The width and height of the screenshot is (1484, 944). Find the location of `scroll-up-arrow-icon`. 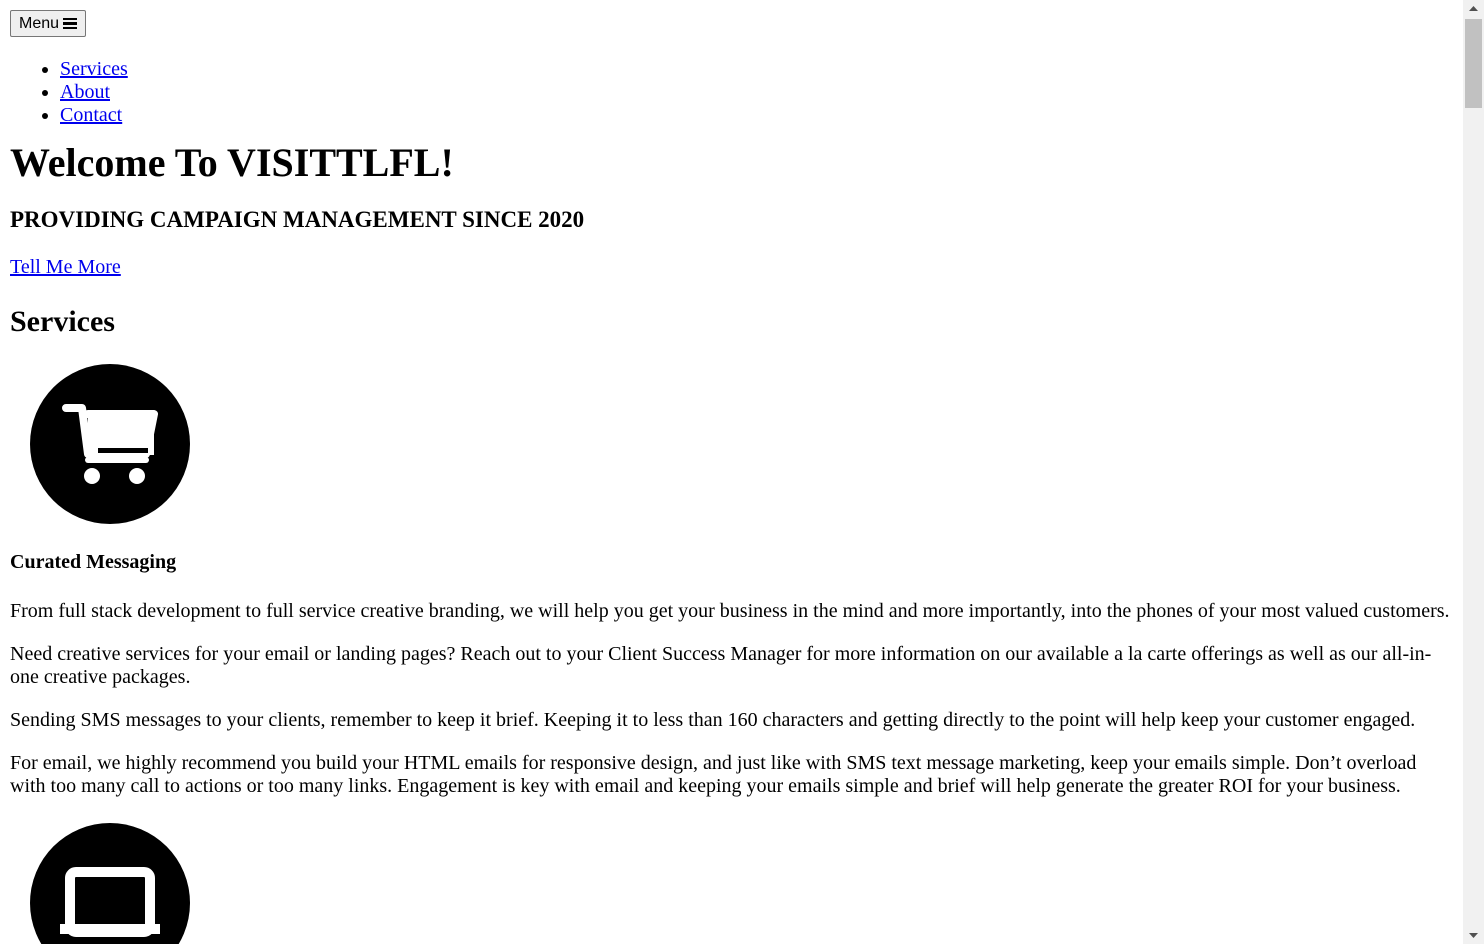

scroll-up-arrow-icon is located at coordinates (1473, 8).